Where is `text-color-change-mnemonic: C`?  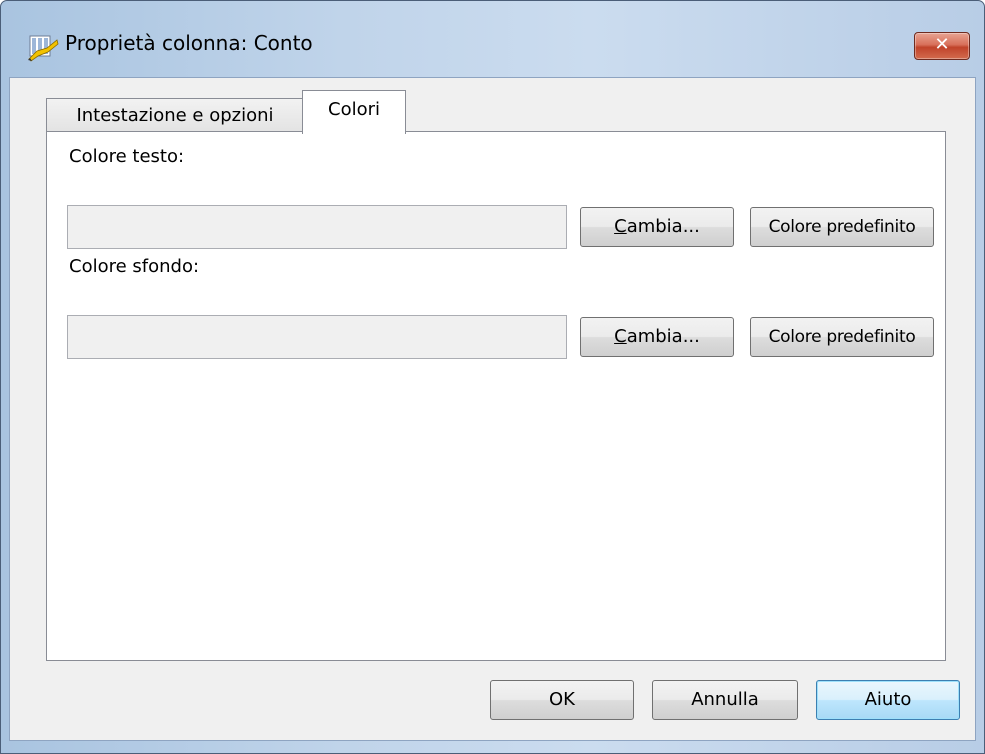 text-color-change-mnemonic: C is located at coordinates (620, 226).